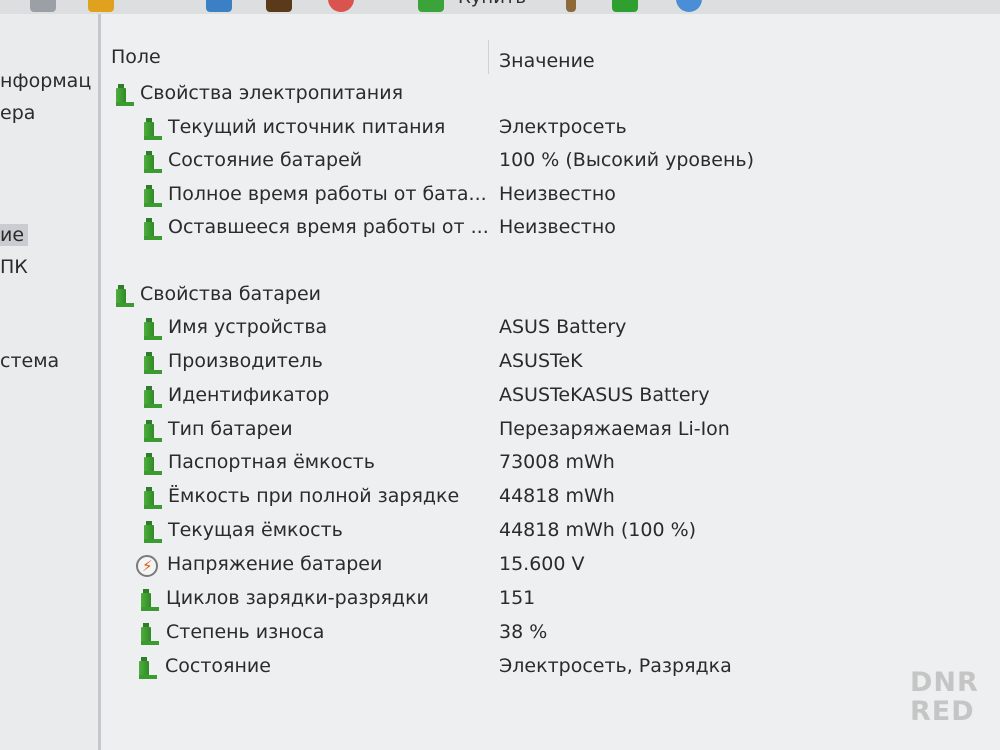  I want to click on field-name: Имя устройства, so click(248, 327).